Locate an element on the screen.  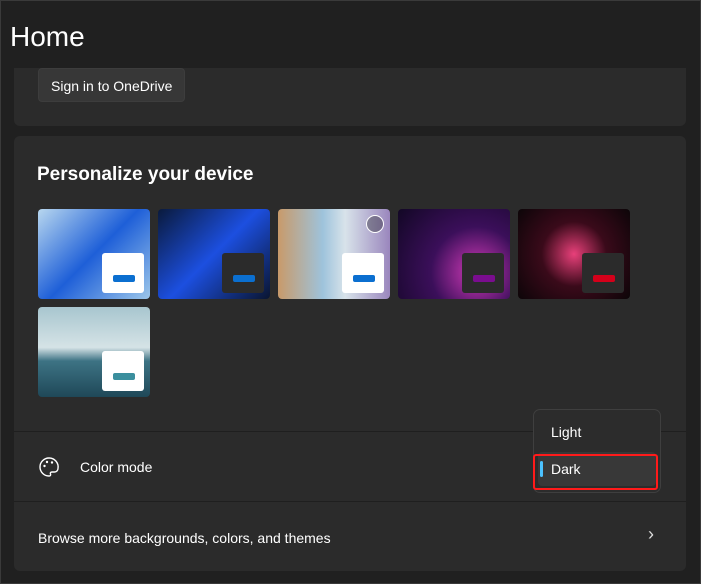
dynamic-theme-icon is located at coordinates (375, 224).